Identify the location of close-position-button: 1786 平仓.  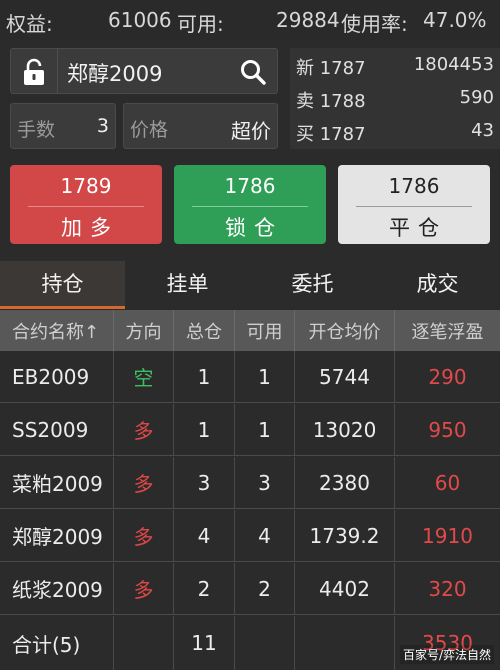
(414, 204).